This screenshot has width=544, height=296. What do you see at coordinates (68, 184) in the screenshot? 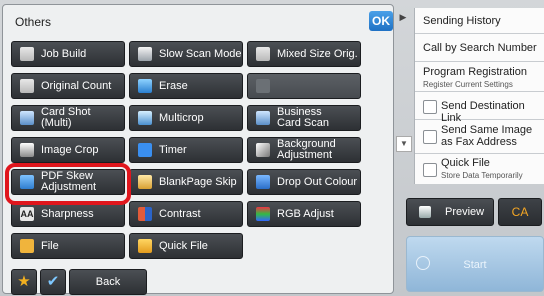
I see `highlight-ring` at bounding box center [68, 184].